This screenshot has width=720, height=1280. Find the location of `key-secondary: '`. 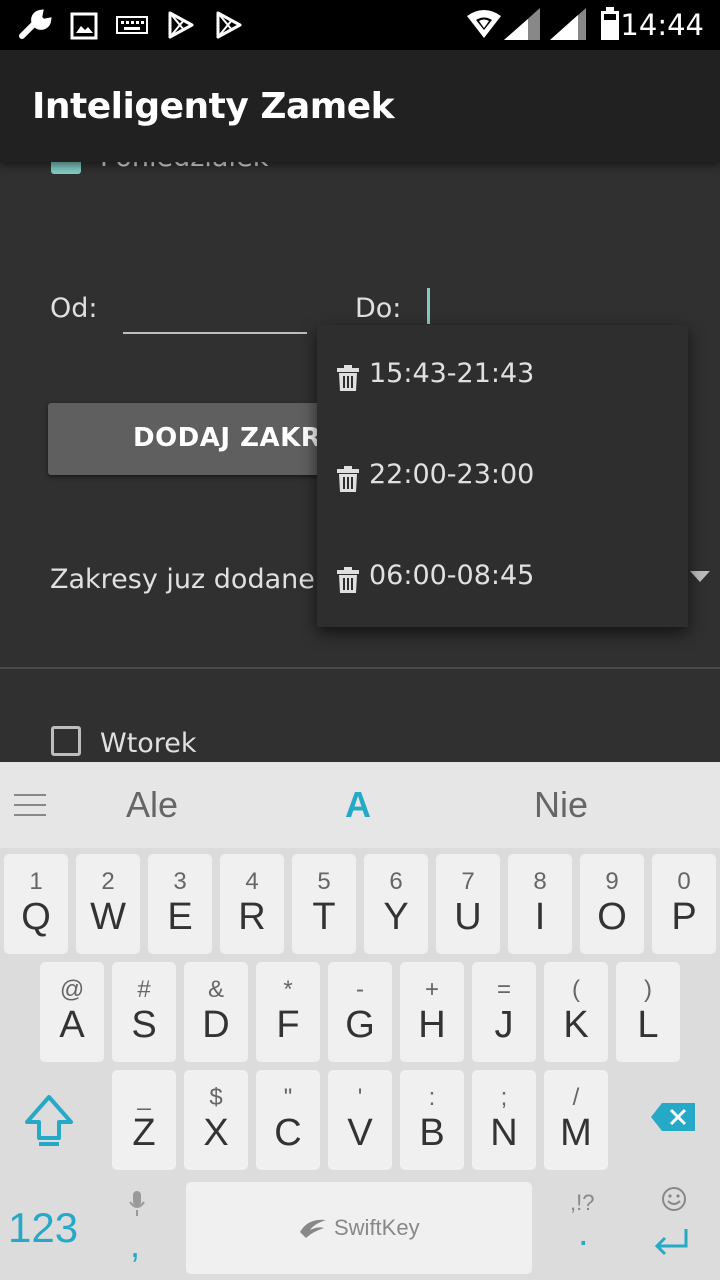

key-secondary: ' is located at coordinates (360, 1097).